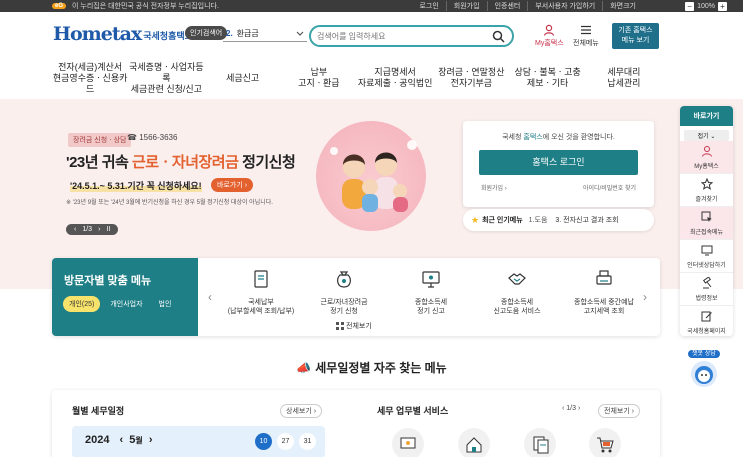 This screenshot has width=743, height=457. I want to click on login-welcome: 국세청 홈택스에 오신 것을 환영합니다., so click(558, 137).